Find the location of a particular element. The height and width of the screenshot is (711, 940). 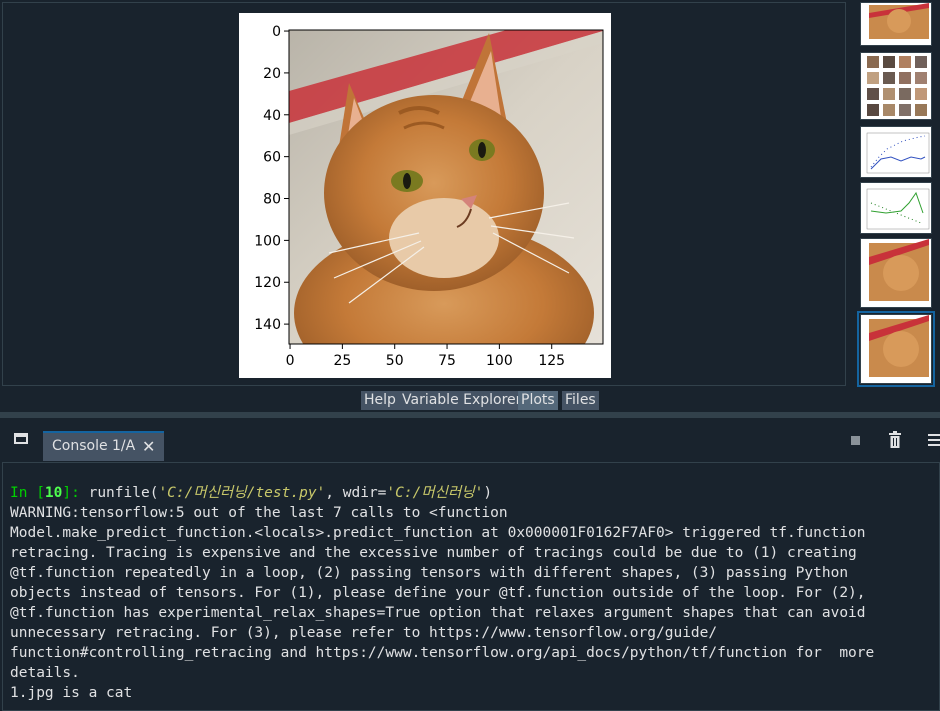

y-tick-label: 100 is located at coordinates (267, 241).